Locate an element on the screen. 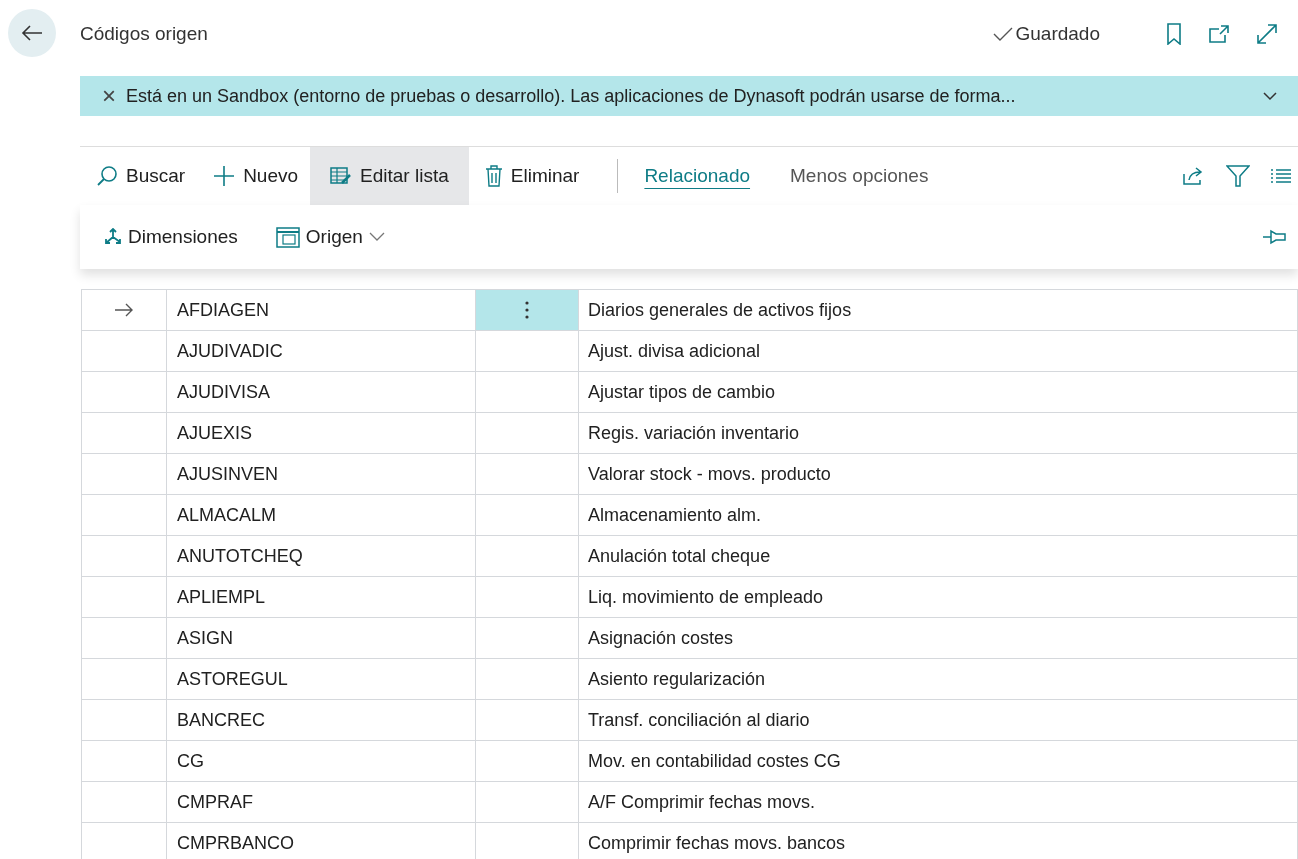 Image resolution: width=1298 pixels, height=859 pixels. code-cell: AJUSINVEN is located at coordinates (320, 474).